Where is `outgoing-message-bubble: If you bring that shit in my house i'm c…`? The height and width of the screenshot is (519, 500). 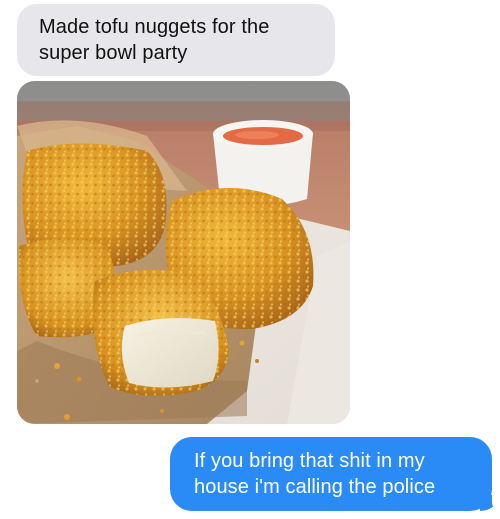
outgoing-message-bubble: If you bring that shit in my house i'm c… is located at coordinates (331, 474).